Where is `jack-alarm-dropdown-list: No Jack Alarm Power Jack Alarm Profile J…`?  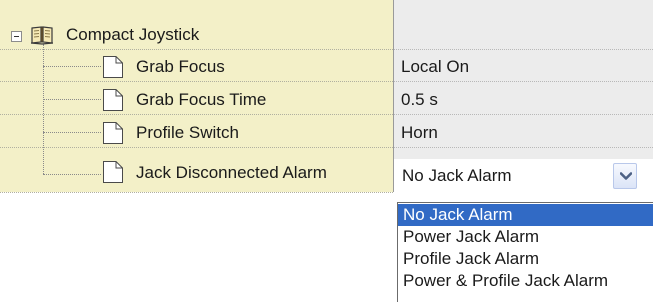
jack-alarm-dropdown-list: No Jack Alarm Power Jack Alarm Profile J… is located at coordinates (525, 252).